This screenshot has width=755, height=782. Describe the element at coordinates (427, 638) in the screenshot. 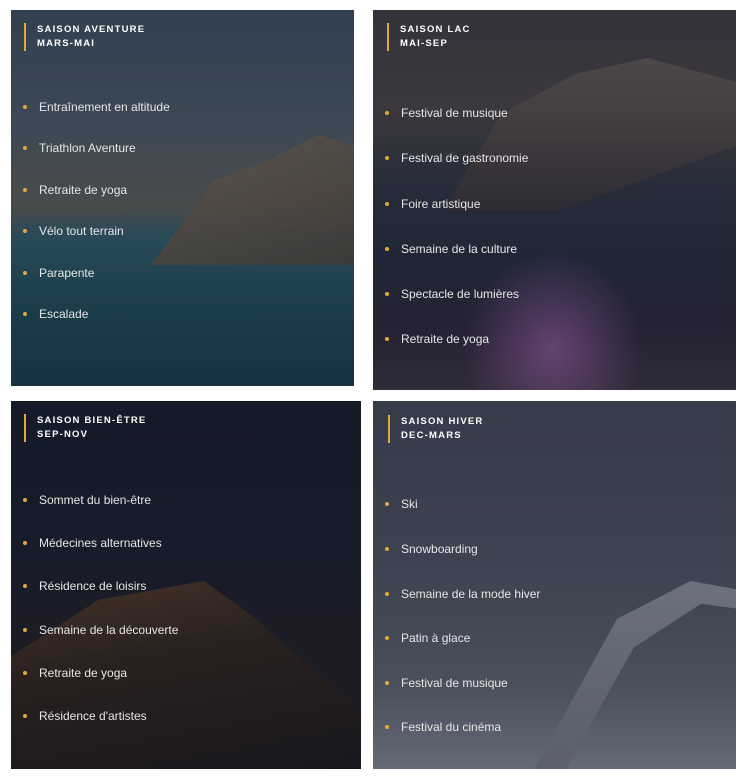

I see `list-item: Patin à glace` at that location.